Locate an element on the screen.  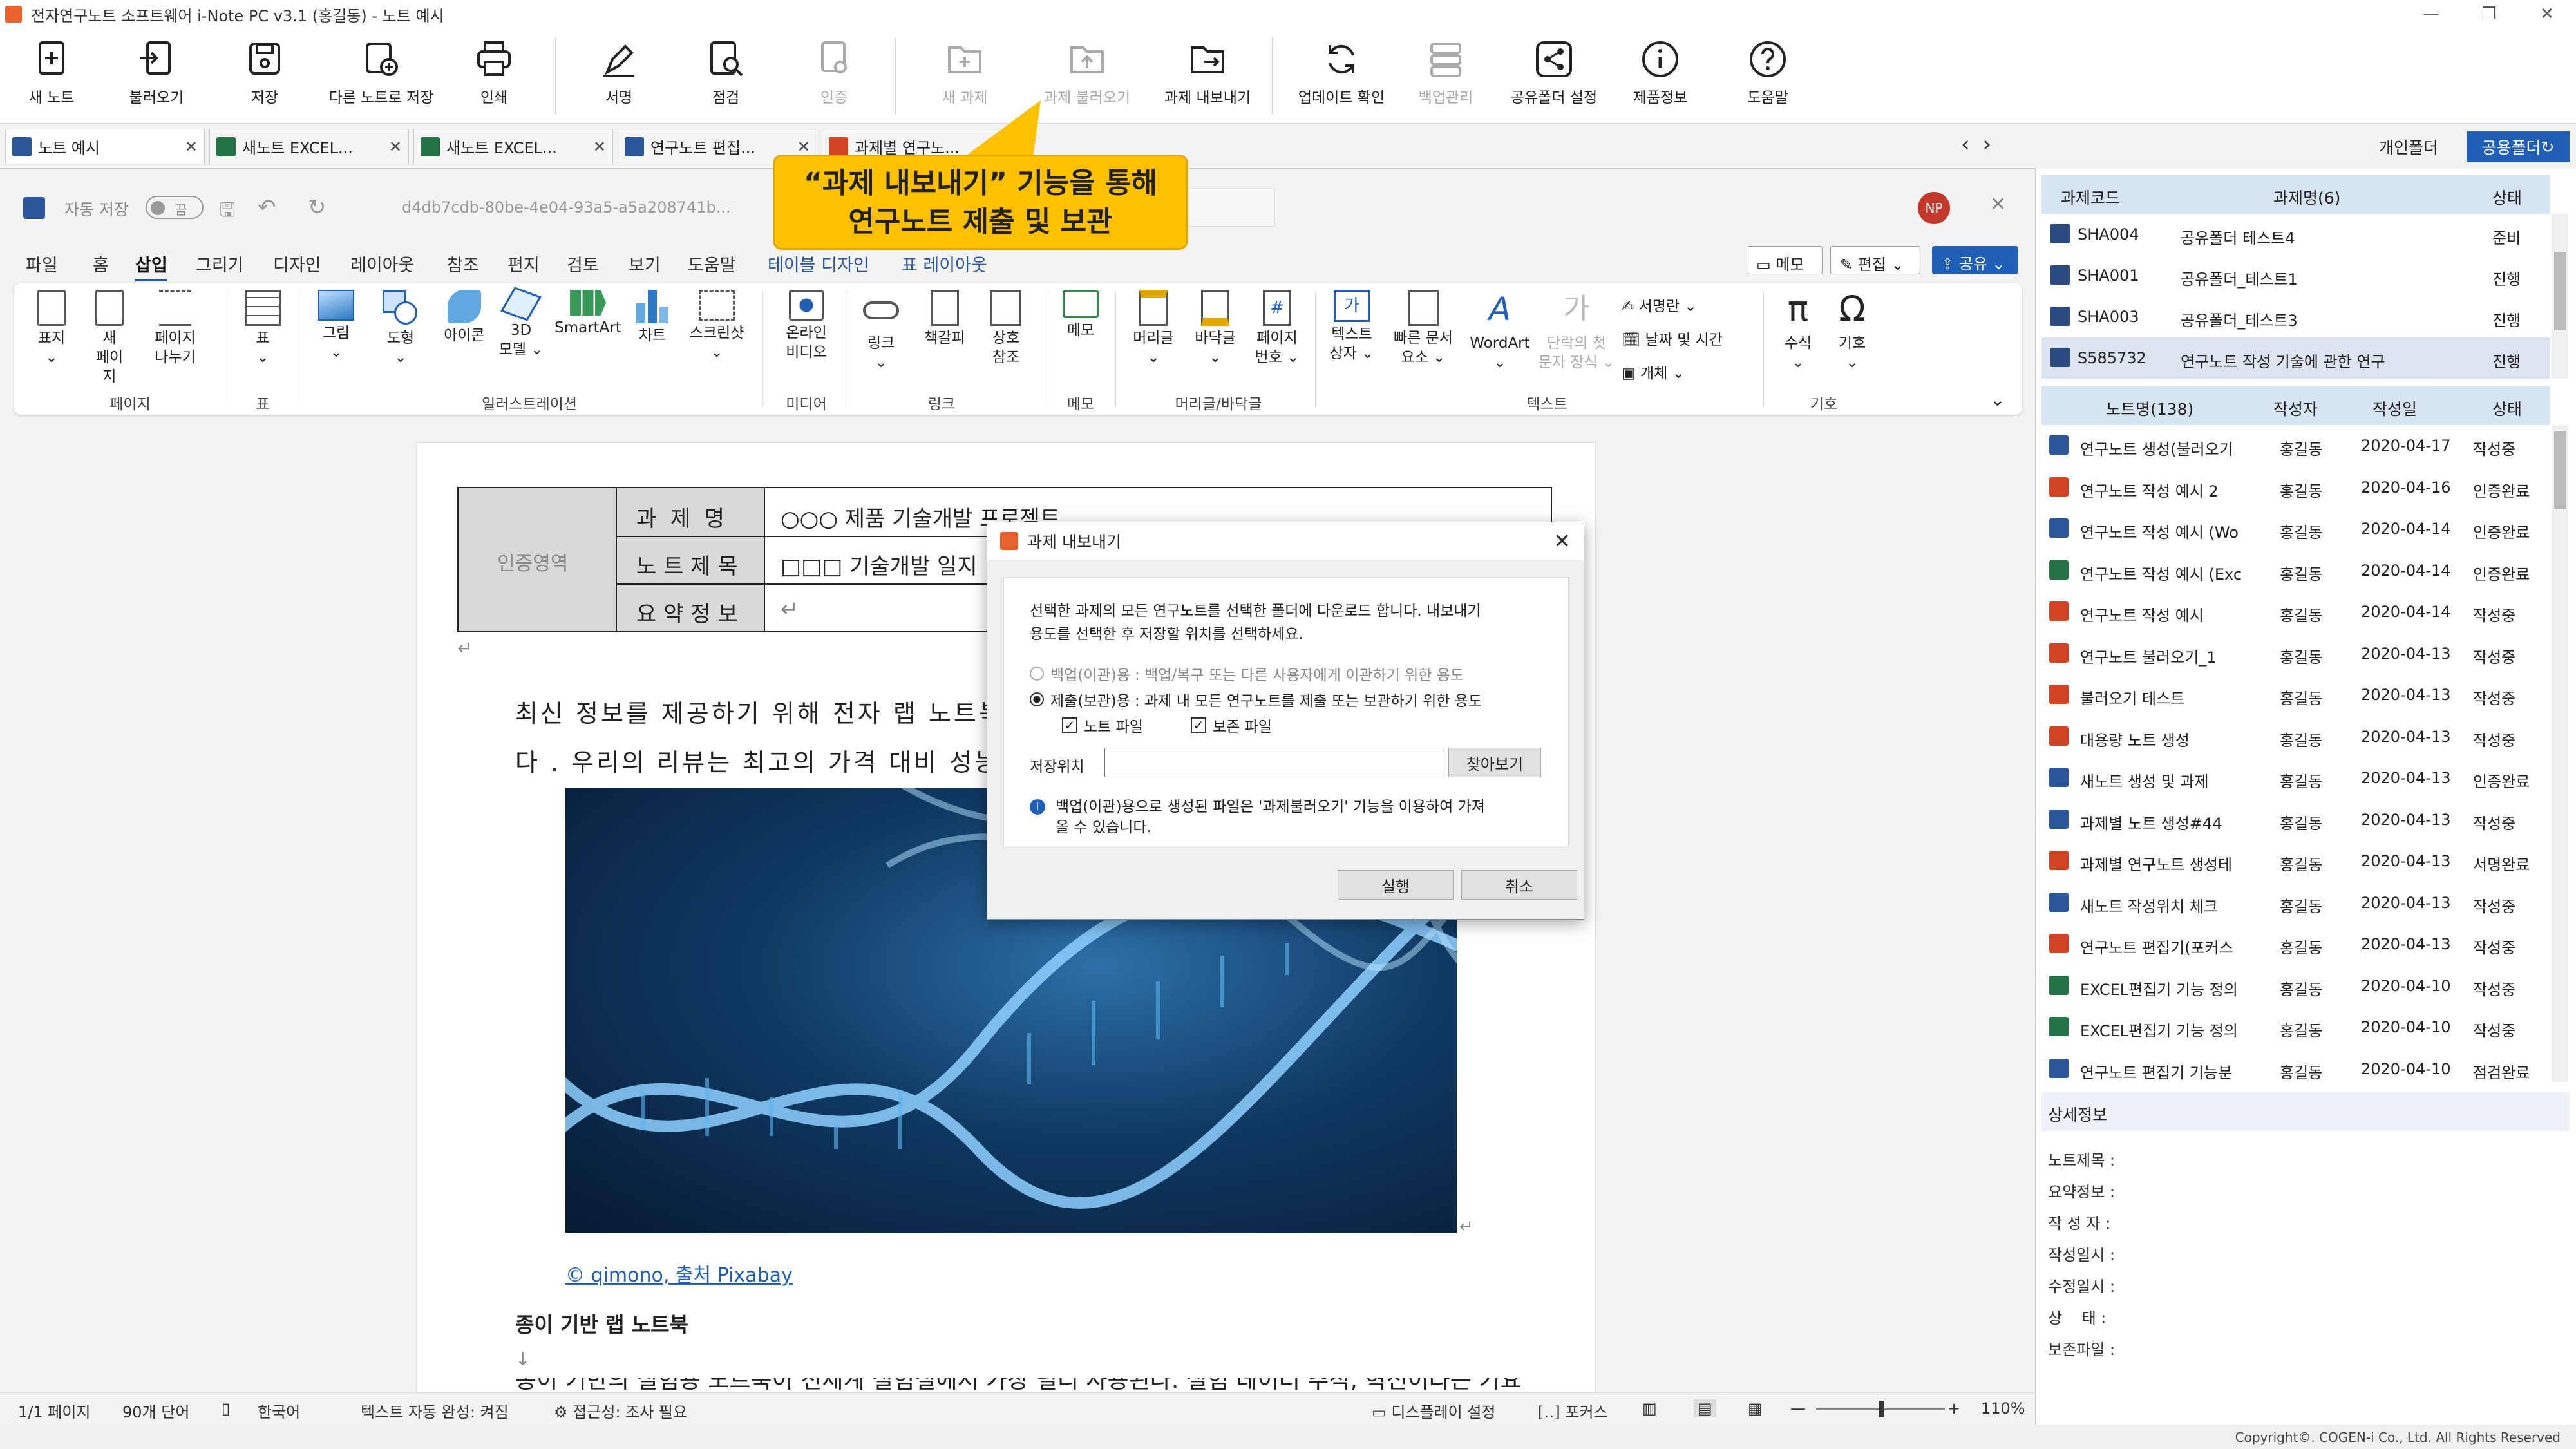
signature-line-button: ✍ 서명란 ⌄ is located at coordinates (1673, 306).